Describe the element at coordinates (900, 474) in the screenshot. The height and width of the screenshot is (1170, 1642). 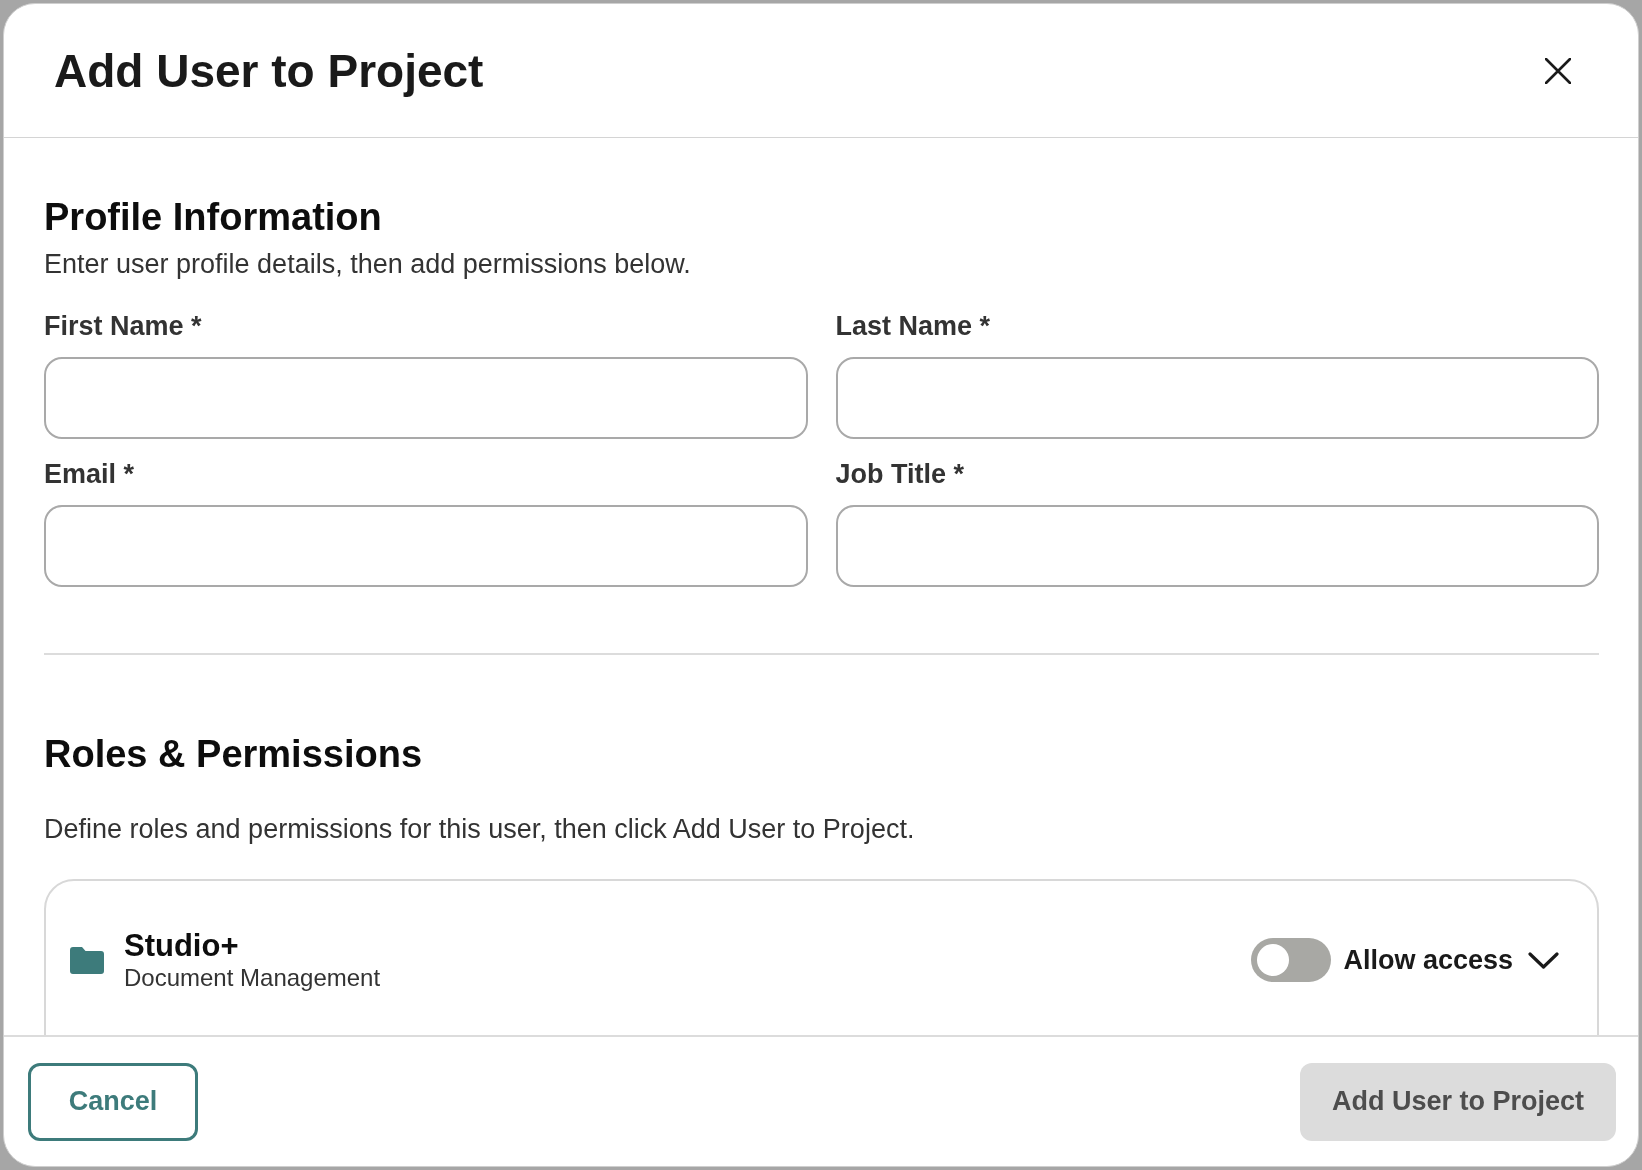
I see `field-label: Job Title *` at that location.